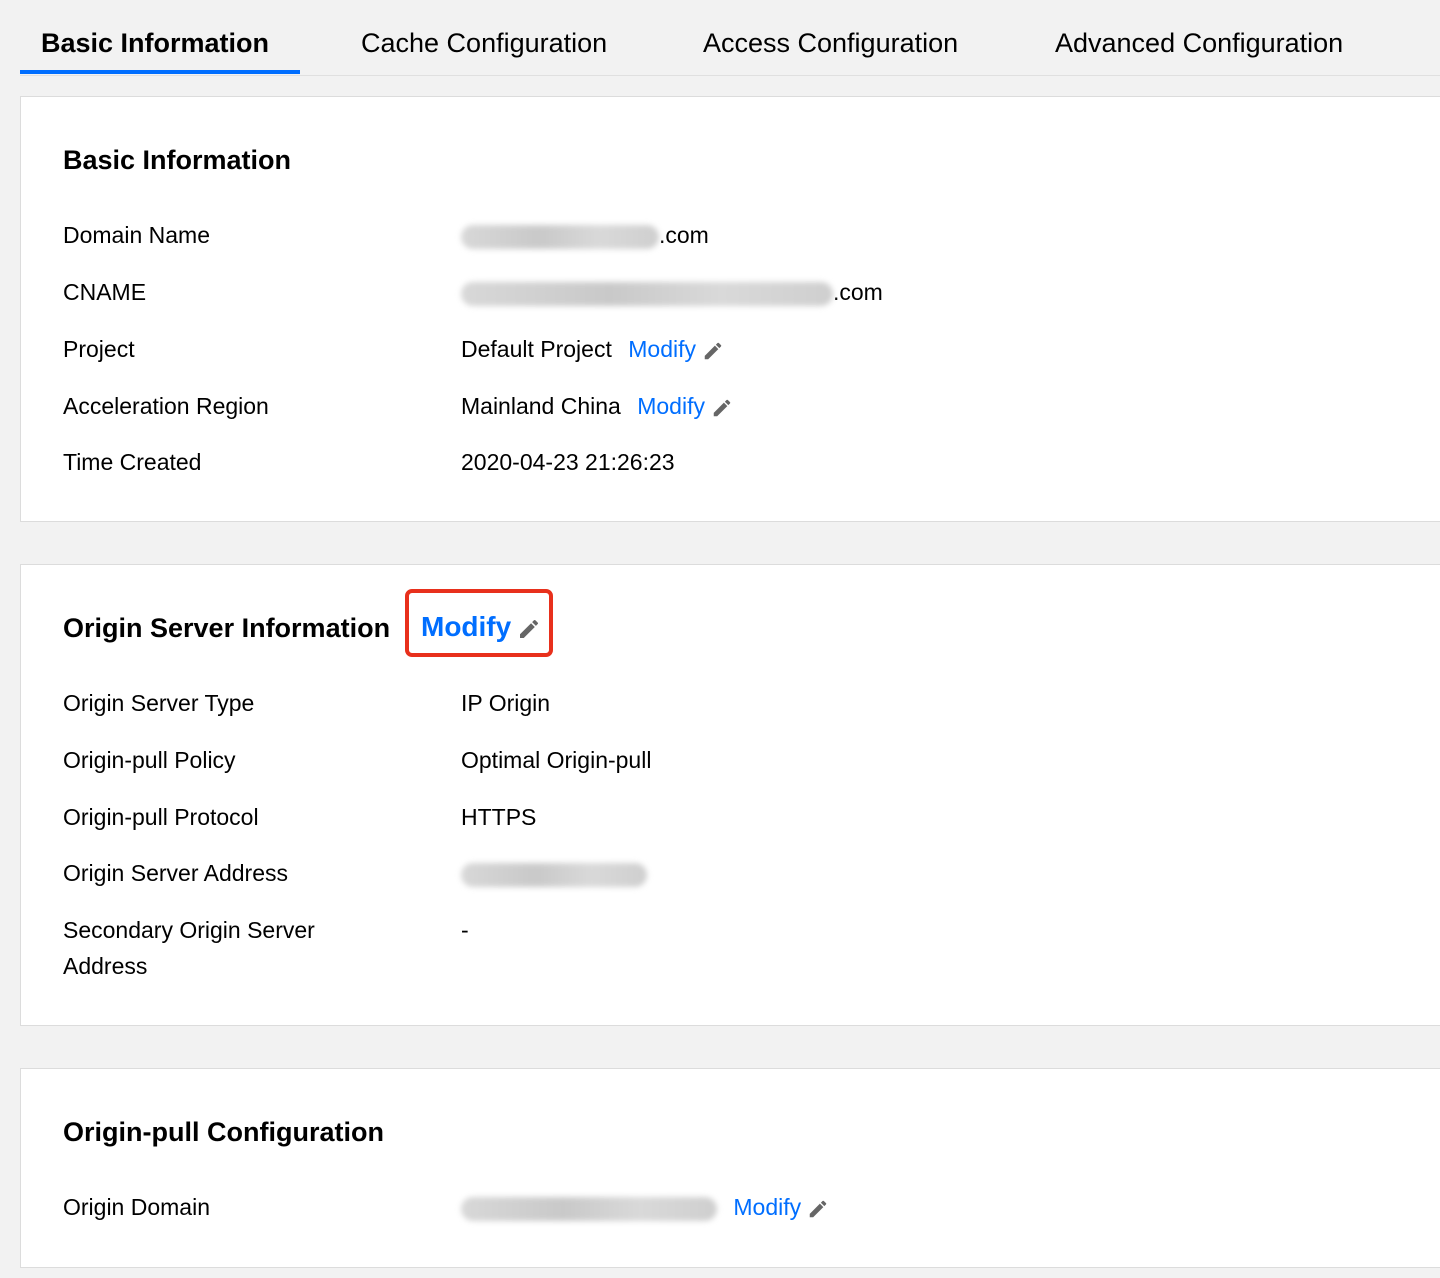 This screenshot has height=1278, width=1440. Describe the element at coordinates (506, 703) in the screenshot. I see `origin-server-type-value: IP Origin` at that location.